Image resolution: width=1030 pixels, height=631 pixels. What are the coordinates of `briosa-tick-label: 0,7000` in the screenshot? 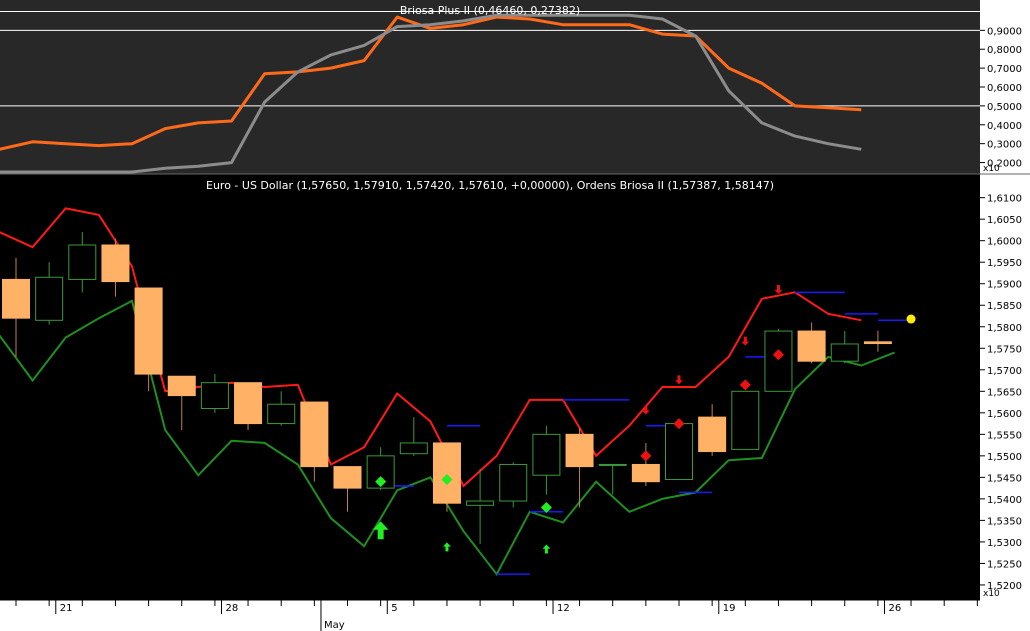 It's located at (1004, 69).